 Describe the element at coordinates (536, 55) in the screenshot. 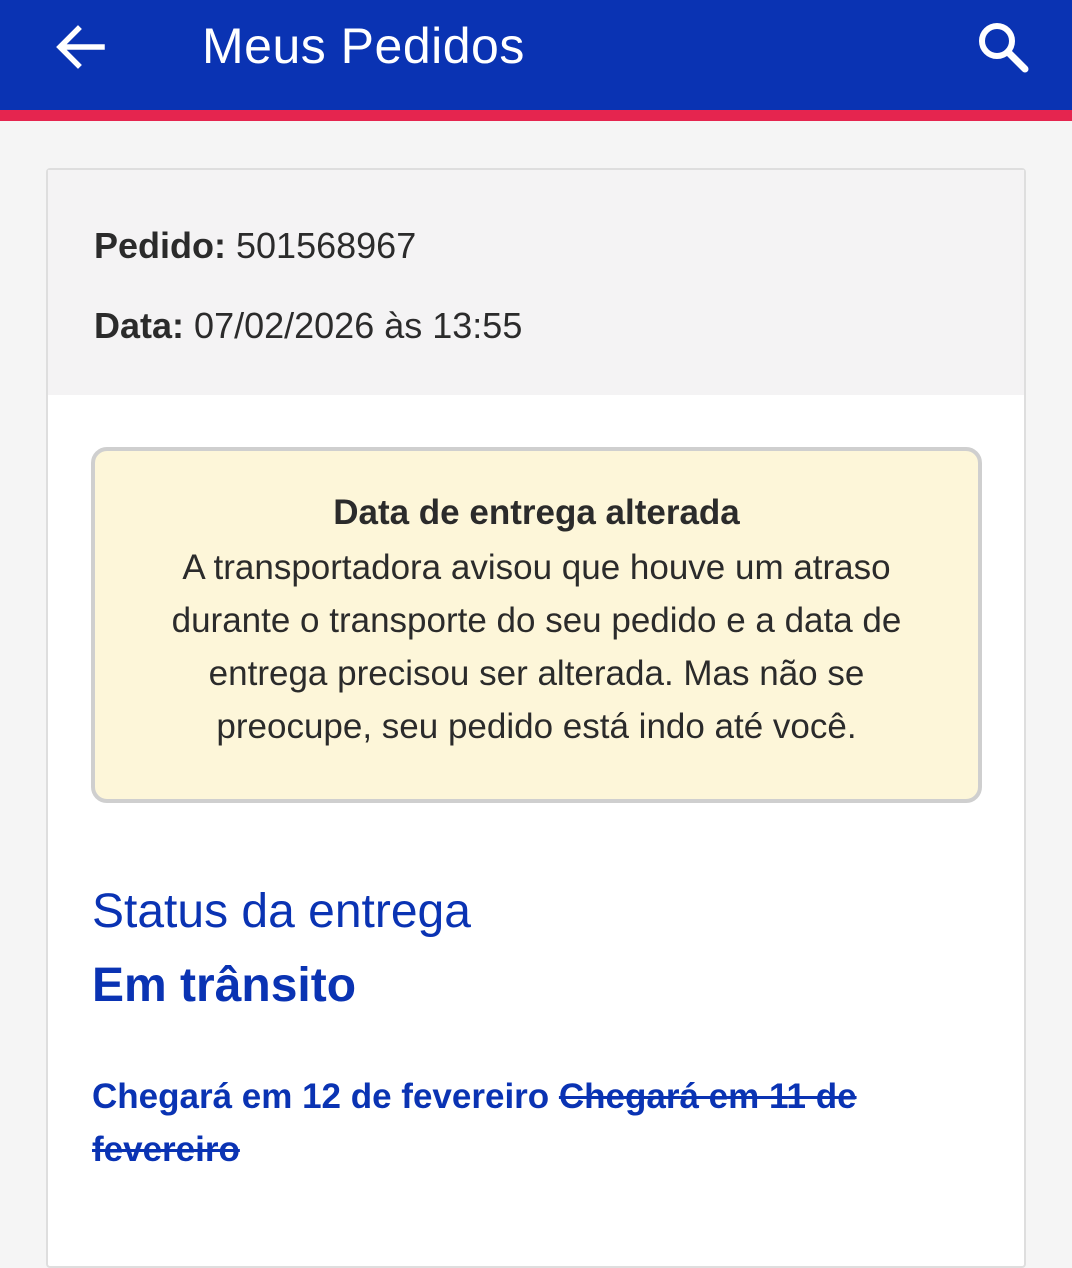

I see `app-bar: Meus Pedidos` at that location.